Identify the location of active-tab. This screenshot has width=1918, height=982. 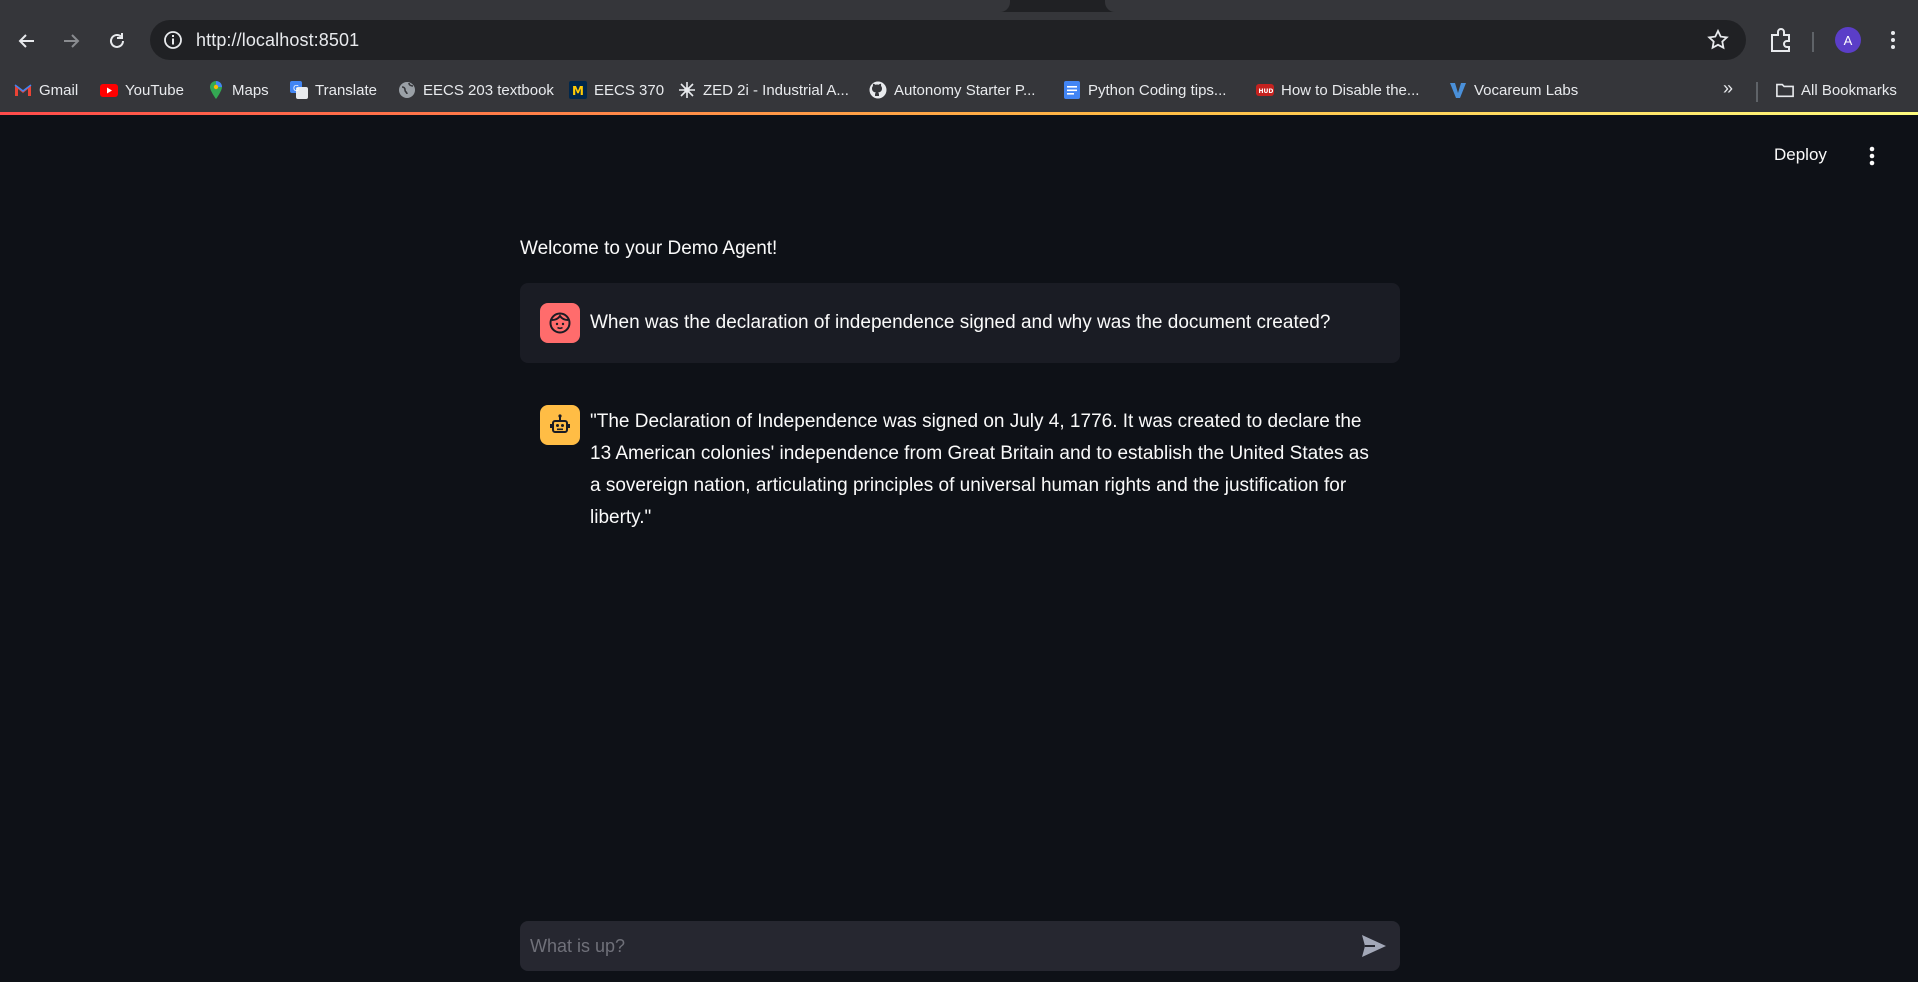
(505, 6).